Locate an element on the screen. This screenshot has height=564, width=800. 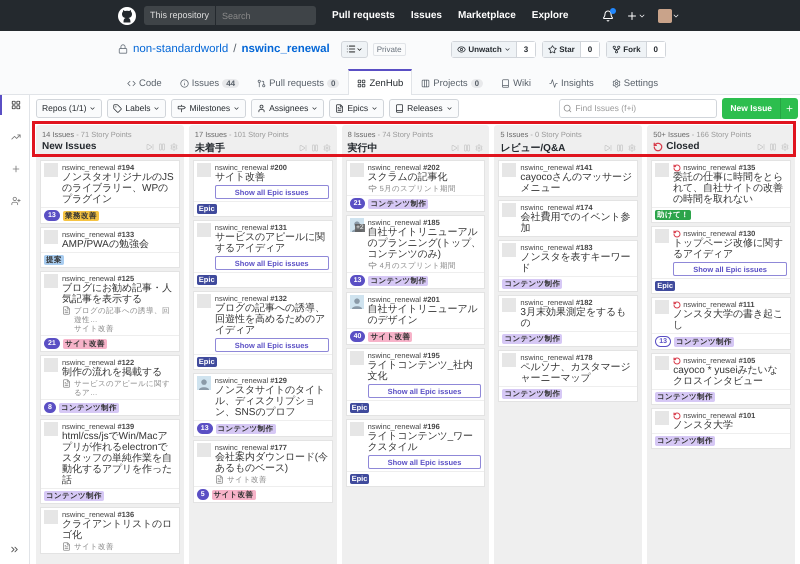
filter-dropdown: Epics is located at coordinates (356, 108).